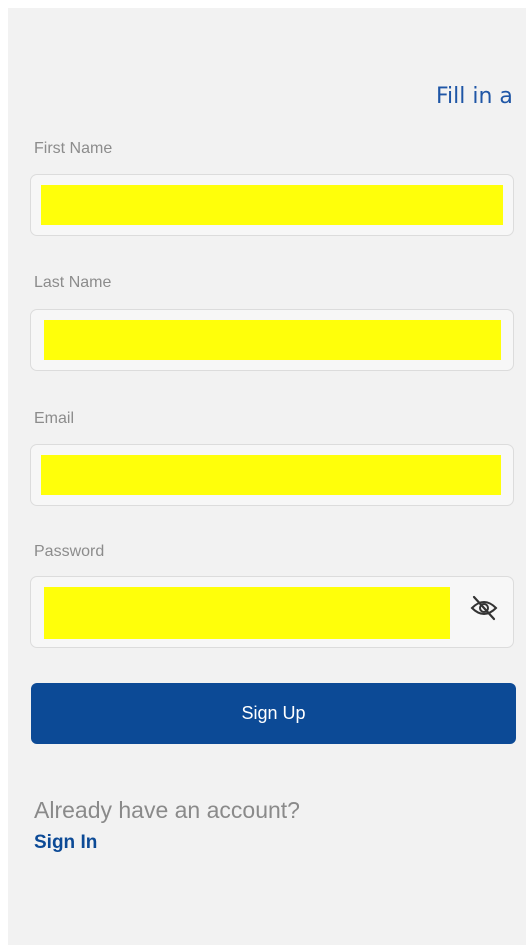  Describe the element at coordinates (73, 148) in the screenshot. I see `first-name-label: First Name` at that location.